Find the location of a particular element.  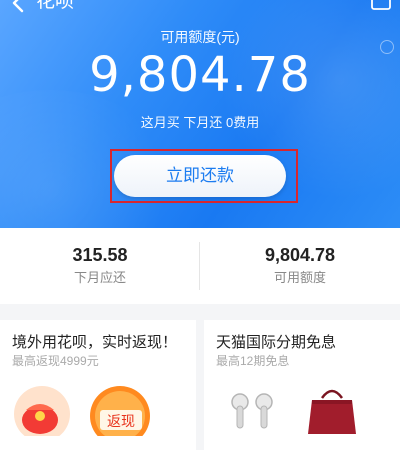

promo-subtitle: 最高返现4999元 is located at coordinates (55, 361).